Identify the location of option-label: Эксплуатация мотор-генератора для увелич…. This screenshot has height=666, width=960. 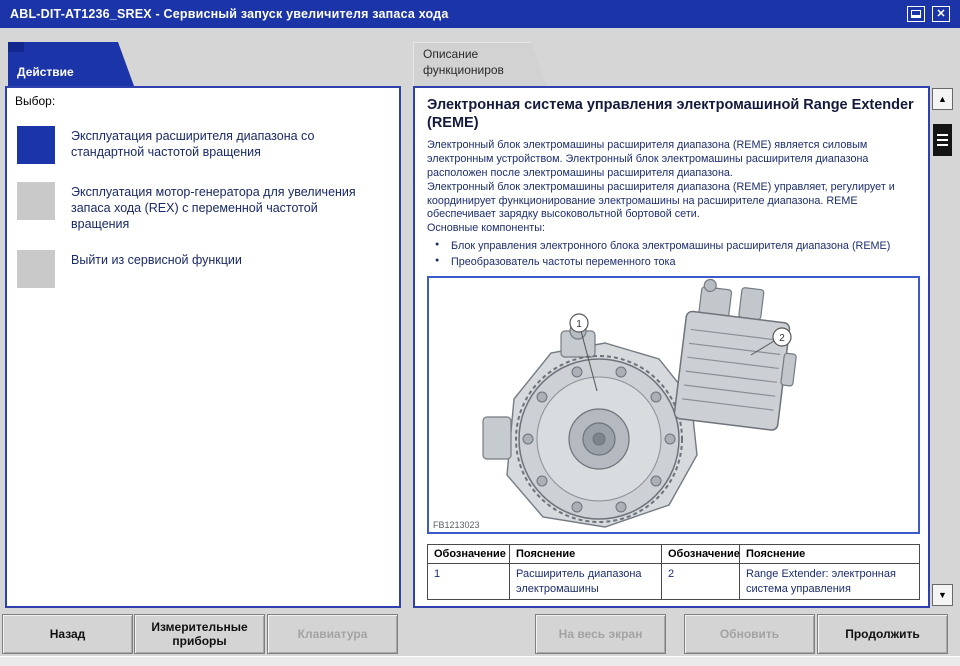
(213, 208).